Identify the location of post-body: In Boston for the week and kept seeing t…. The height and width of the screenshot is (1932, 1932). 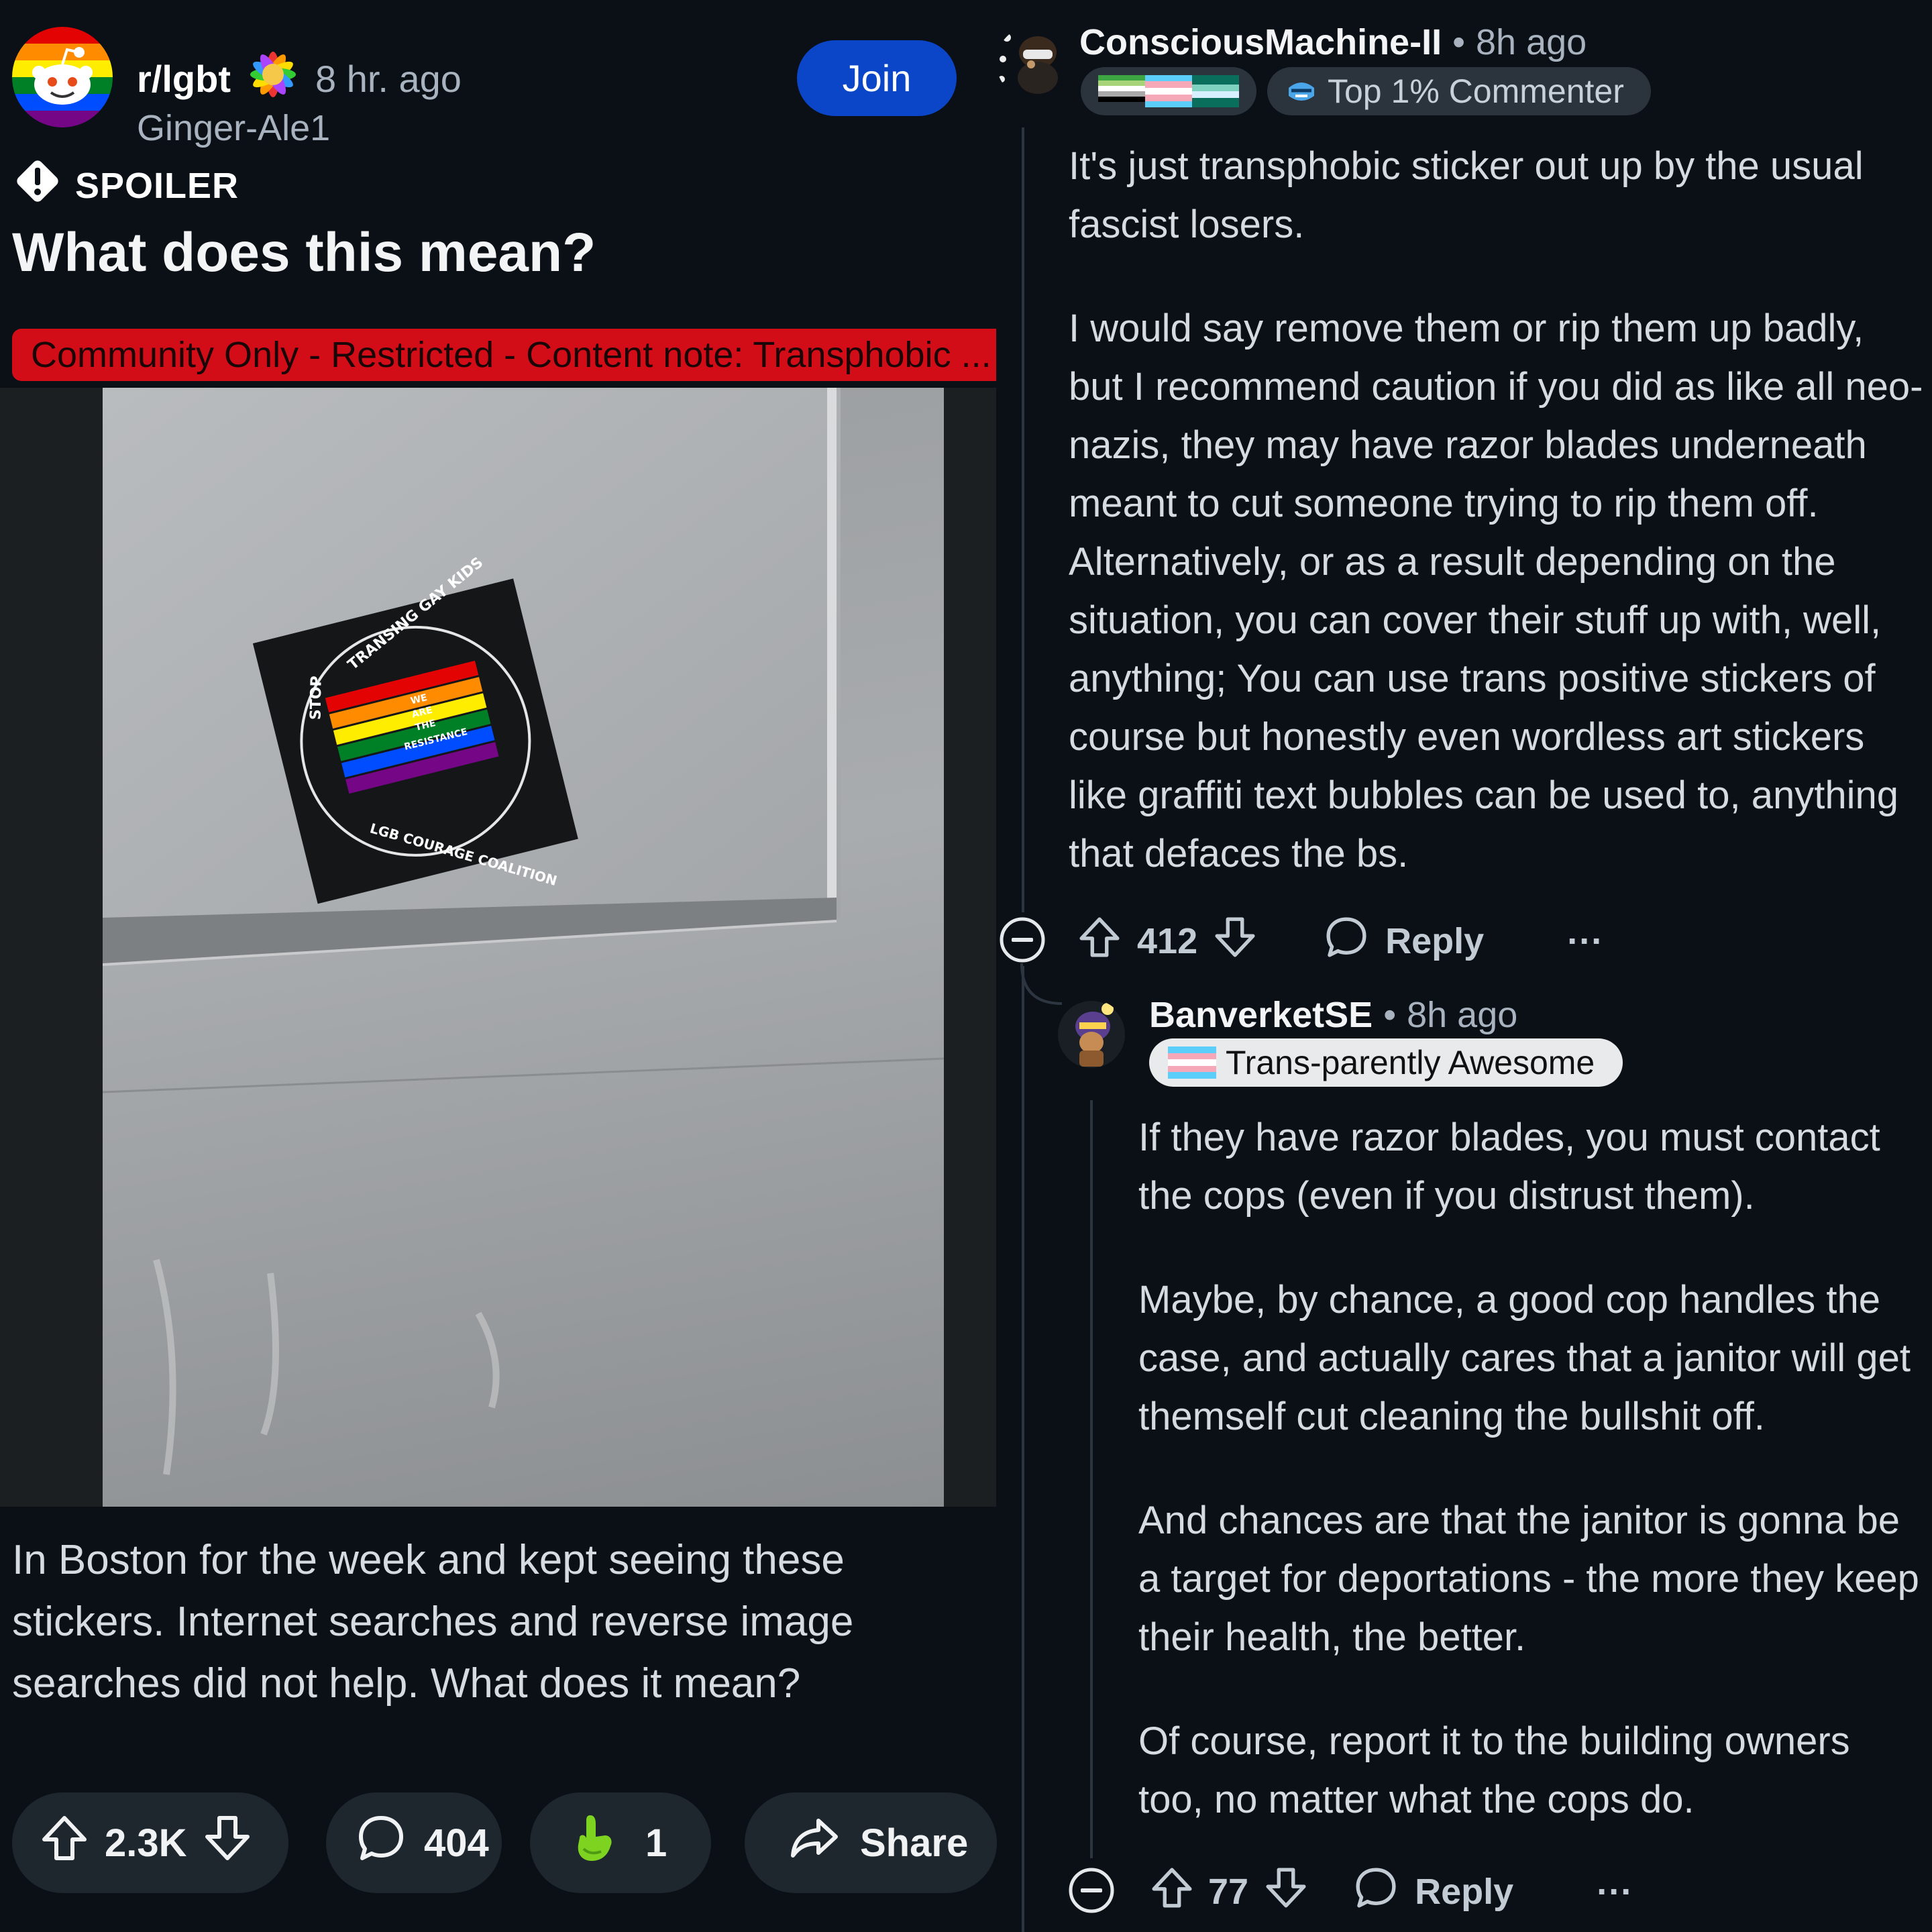
(433, 1622).